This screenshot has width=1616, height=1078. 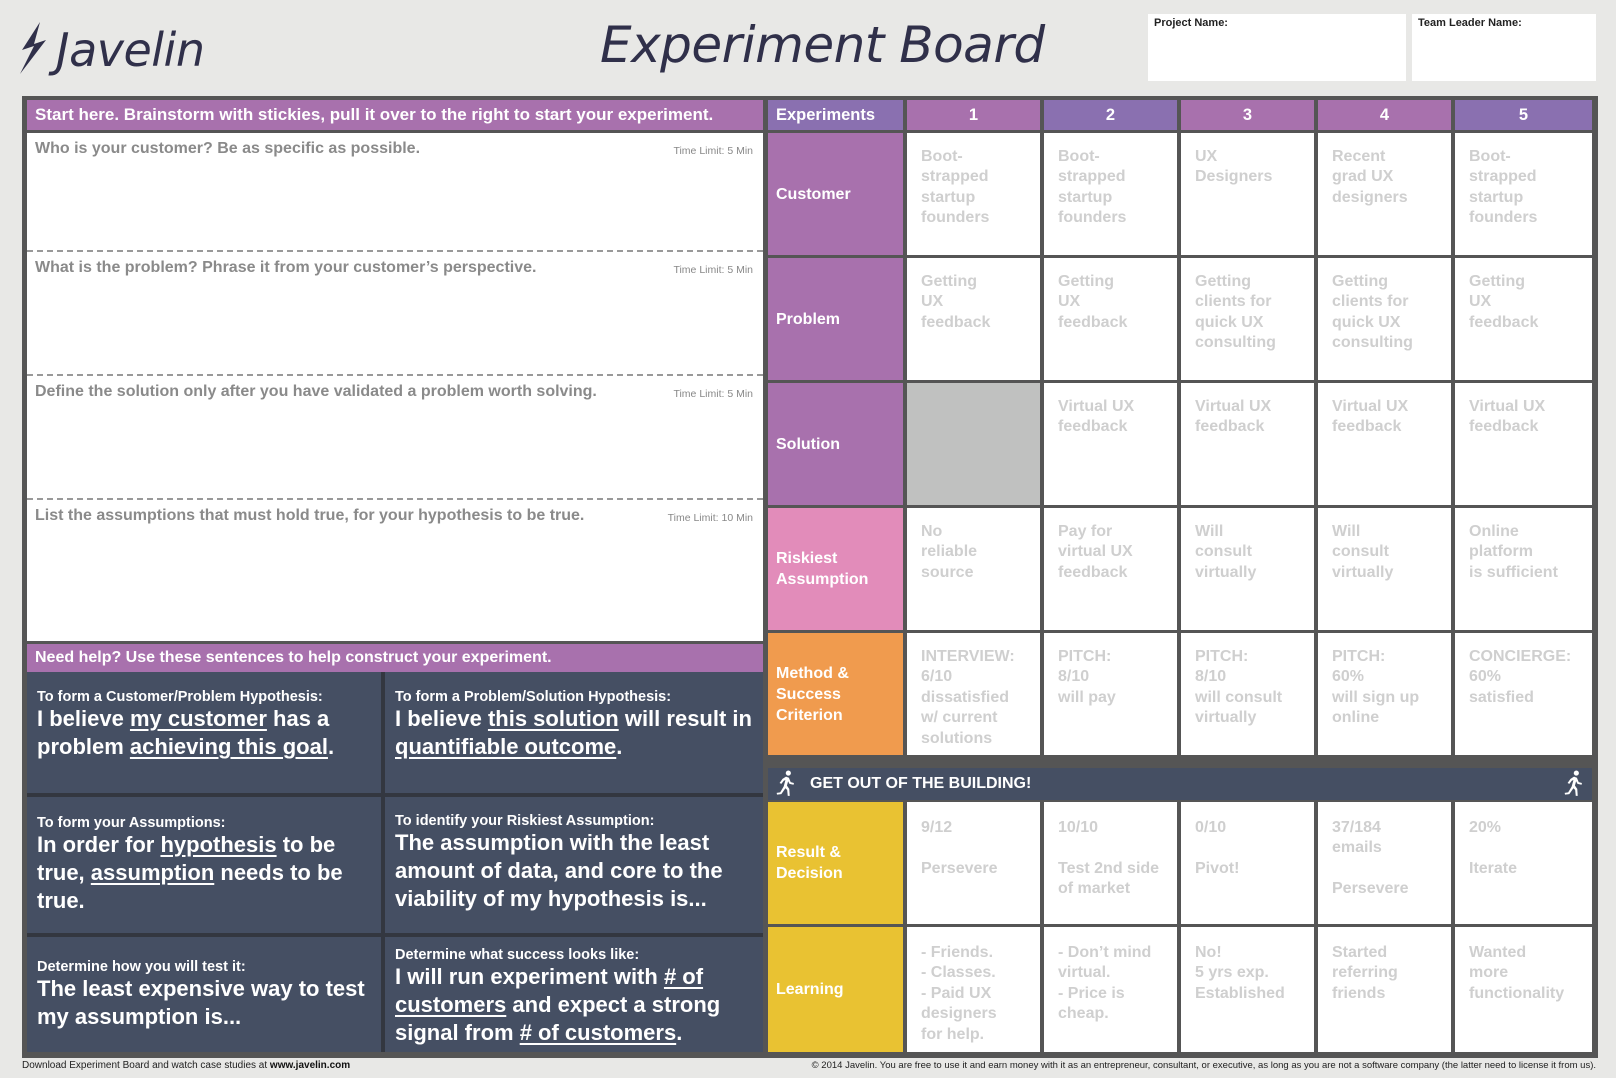 I want to click on help-cell-label: To form a Problem/Solution Hypothesis:, so click(x=533, y=697).